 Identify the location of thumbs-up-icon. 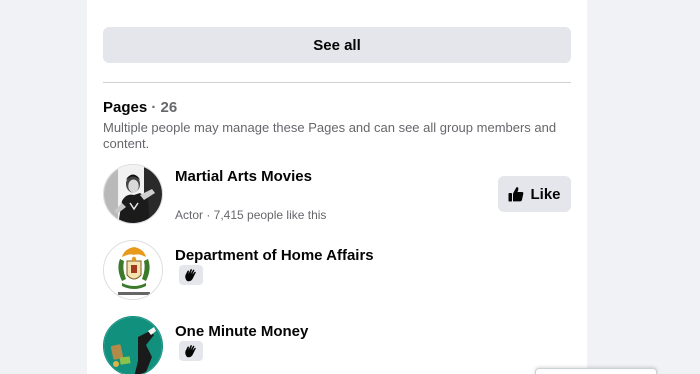
(516, 194).